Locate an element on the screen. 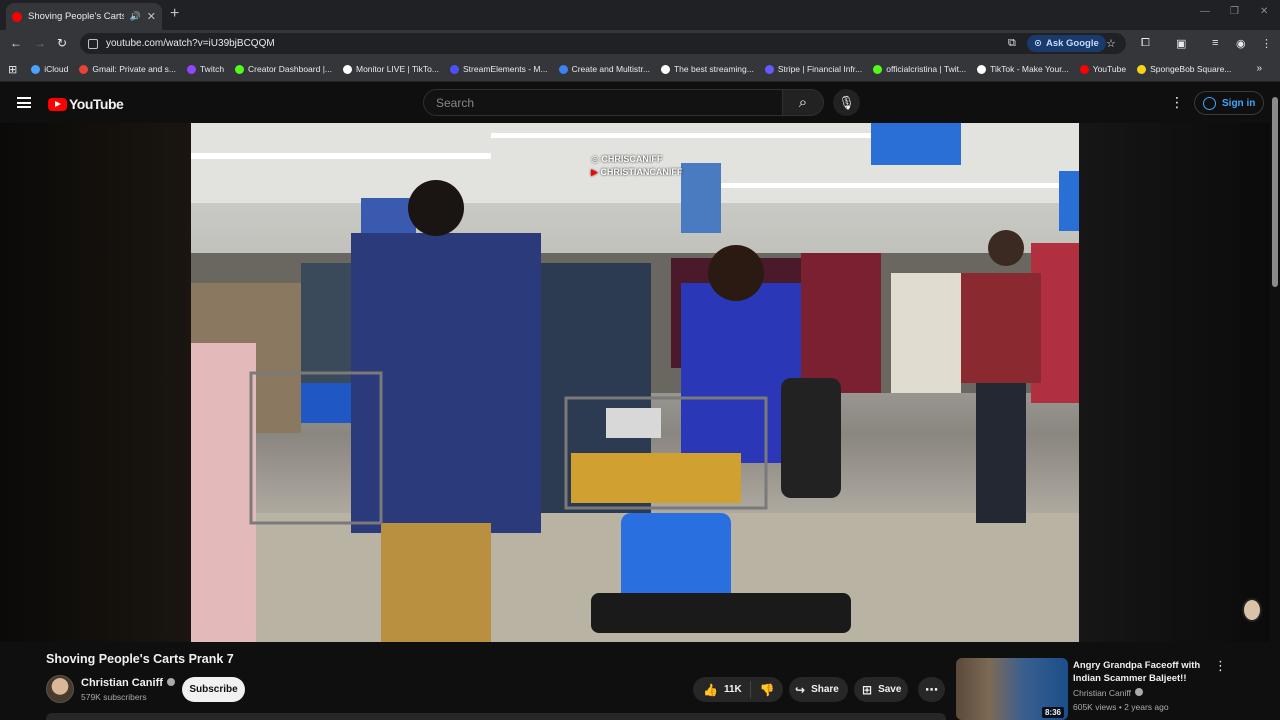 Image resolution: width=1280 pixels, height=720 pixels. bookmark-item: Twitch is located at coordinates (205, 69).